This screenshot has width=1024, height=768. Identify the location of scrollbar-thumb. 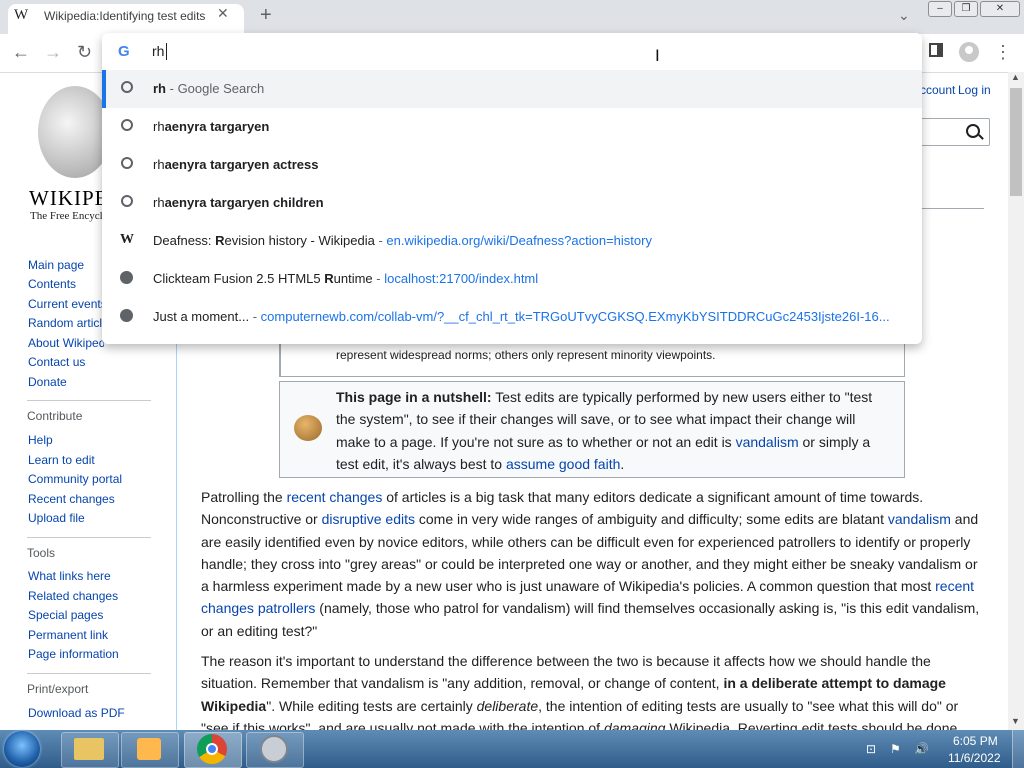
(1016, 142).